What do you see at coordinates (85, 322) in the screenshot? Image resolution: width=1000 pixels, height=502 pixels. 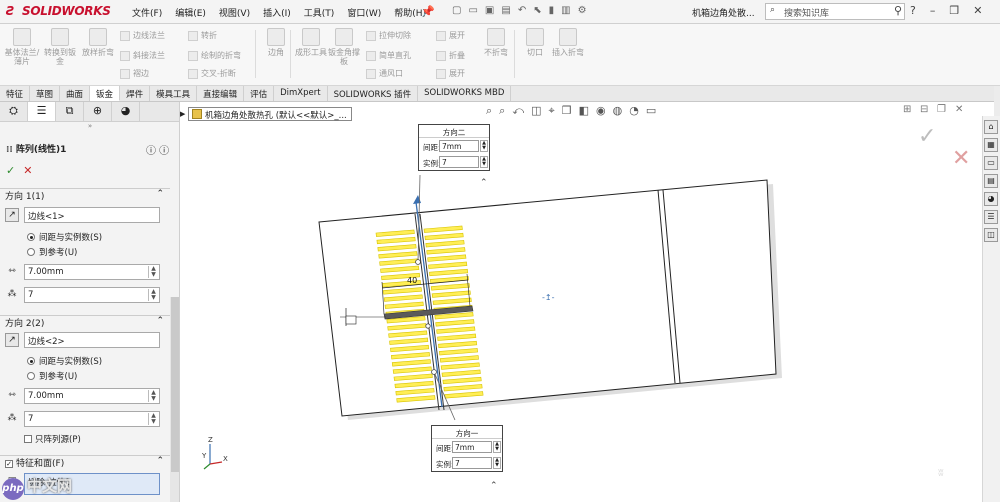 I see `direction2-header: 方向 2(2) ⌃` at bounding box center [85, 322].